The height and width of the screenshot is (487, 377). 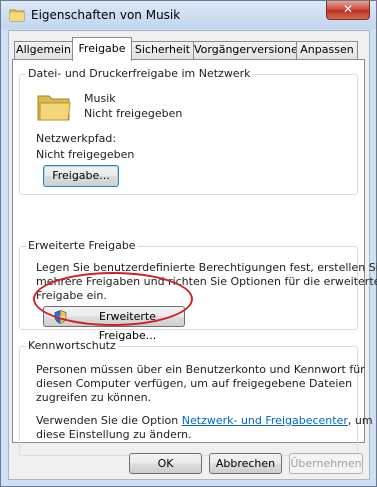 What do you see at coordinates (133, 113) in the screenshot?
I see `folder-share-status: Nicht freigegeben` at bounding box center [133, 113].